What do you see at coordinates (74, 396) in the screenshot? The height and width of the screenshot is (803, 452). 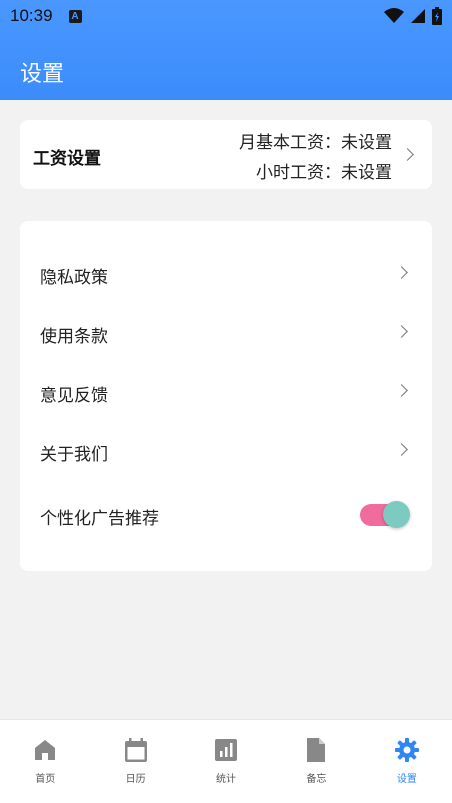 I see `feedback-label: 意见反馈` at bounding box center [74, 396].